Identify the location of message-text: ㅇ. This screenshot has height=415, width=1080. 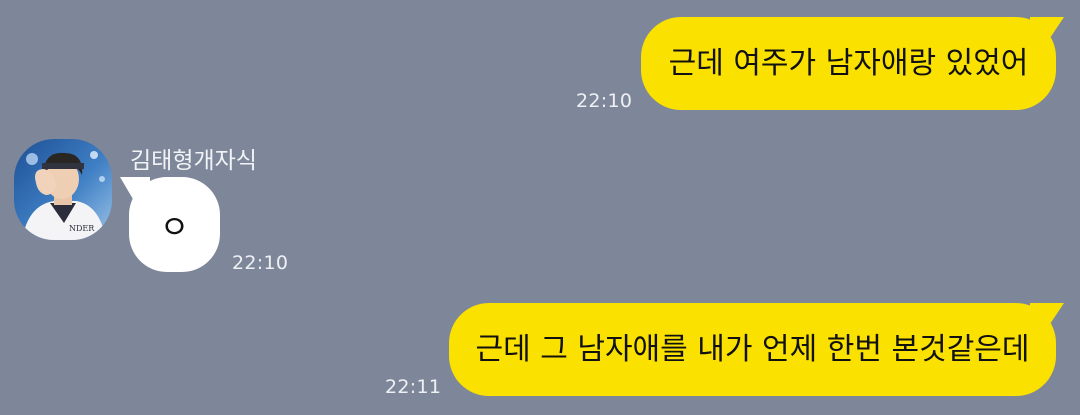
(174, 226).